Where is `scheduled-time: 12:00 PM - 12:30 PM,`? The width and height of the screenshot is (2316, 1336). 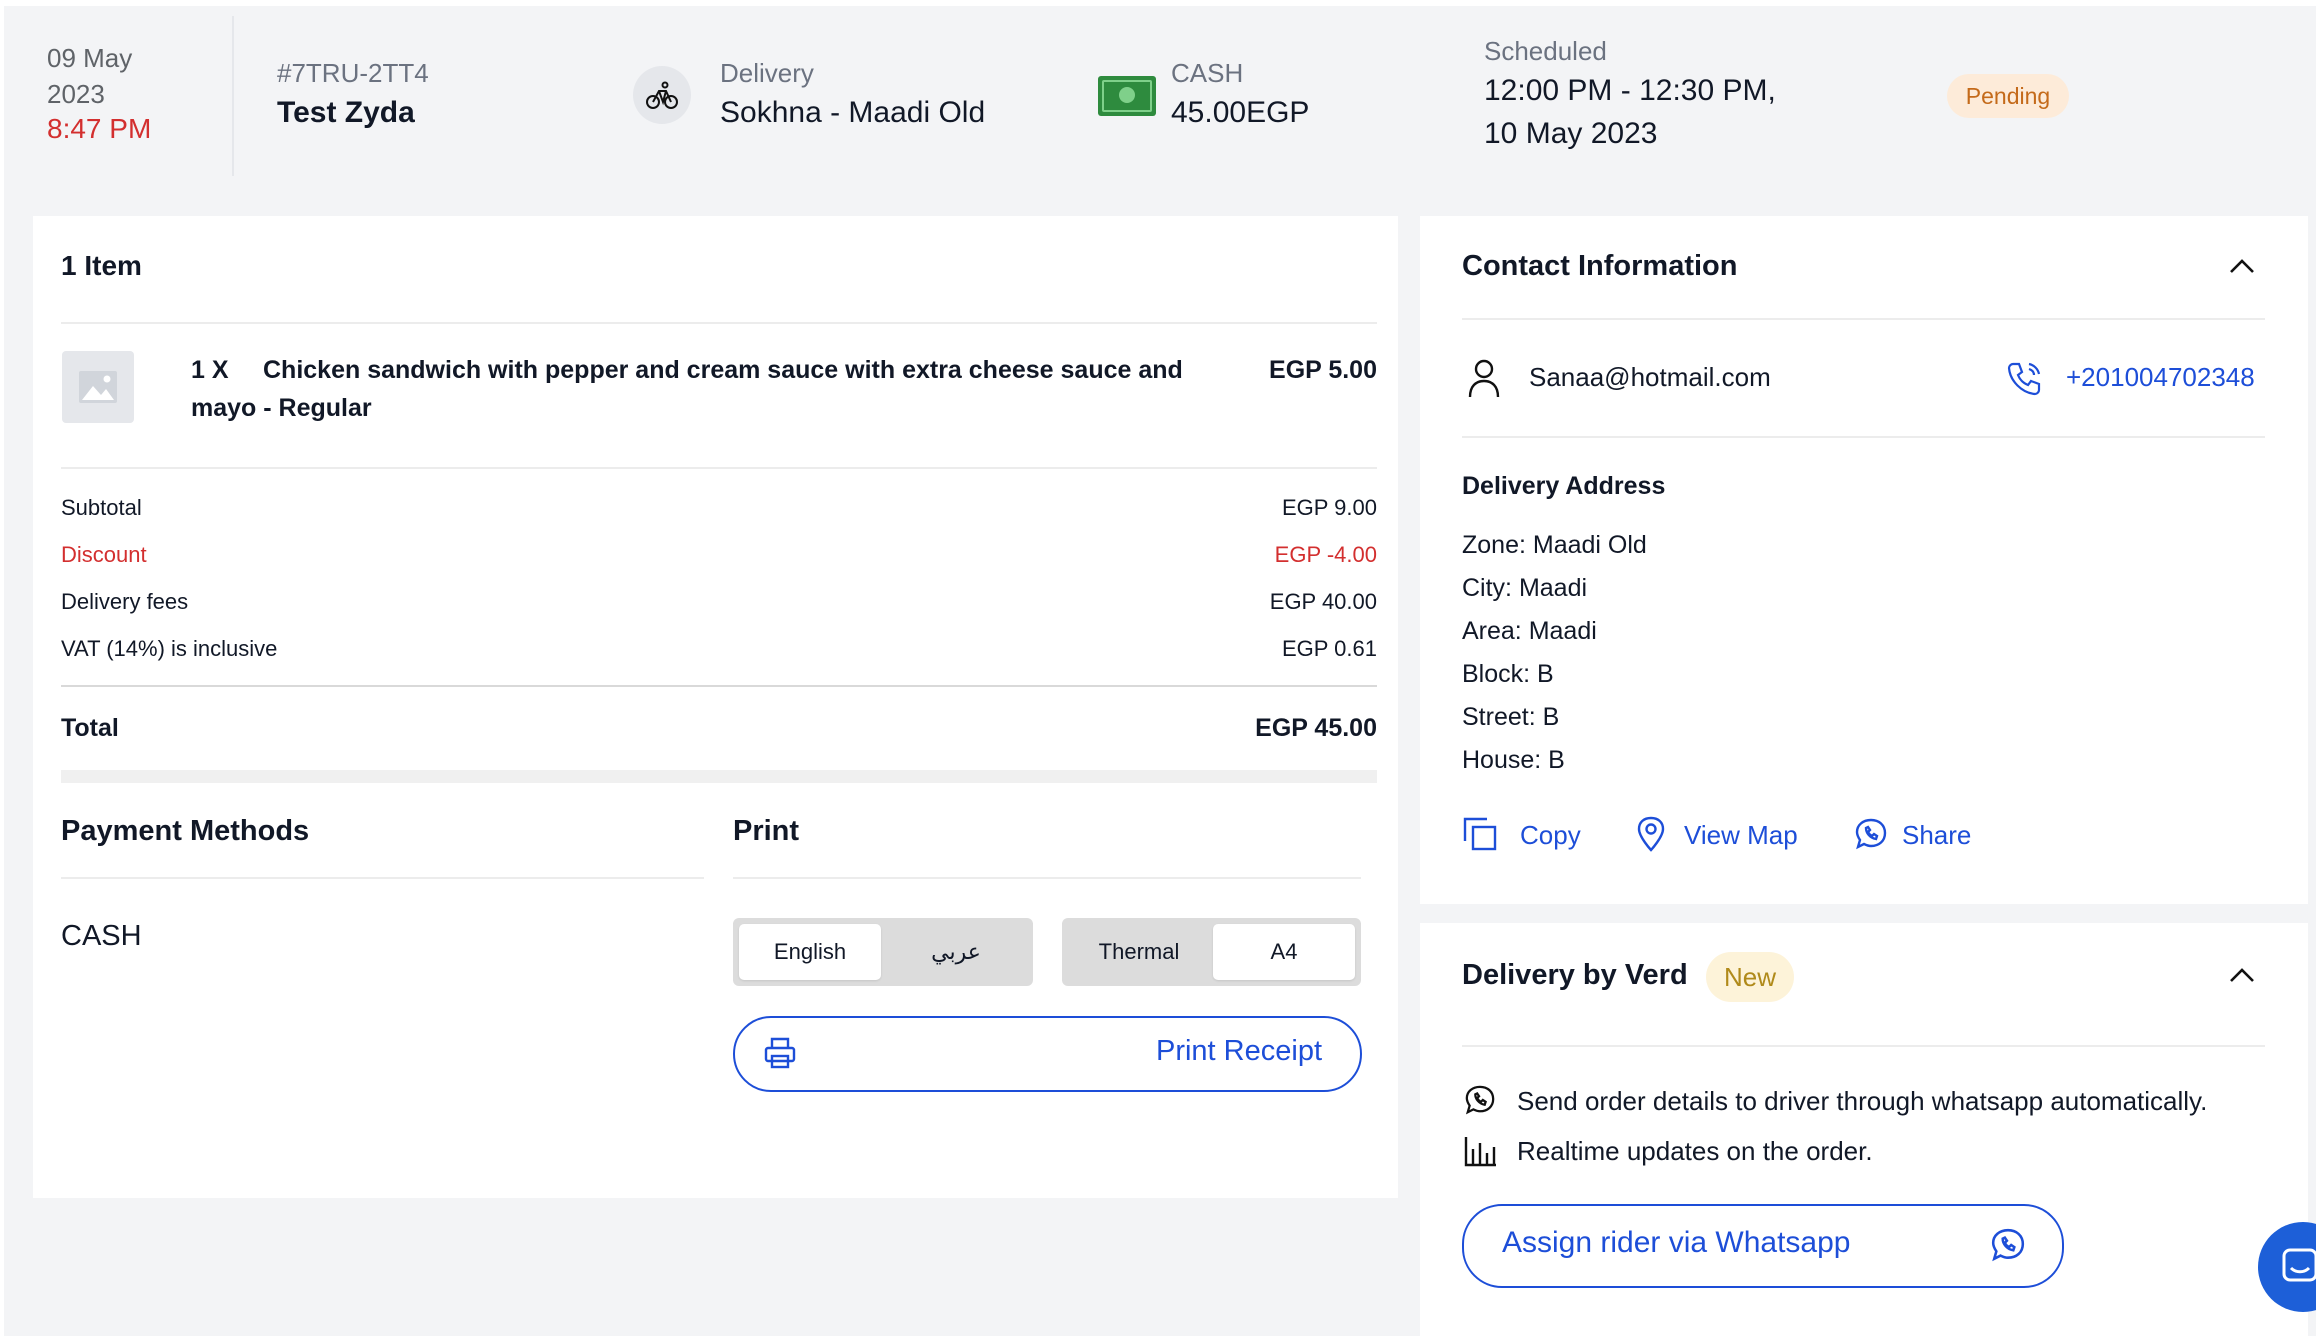 scheduled-time: 12:00 PM - 12:30 PM, is located at coordinates (1630, 90).